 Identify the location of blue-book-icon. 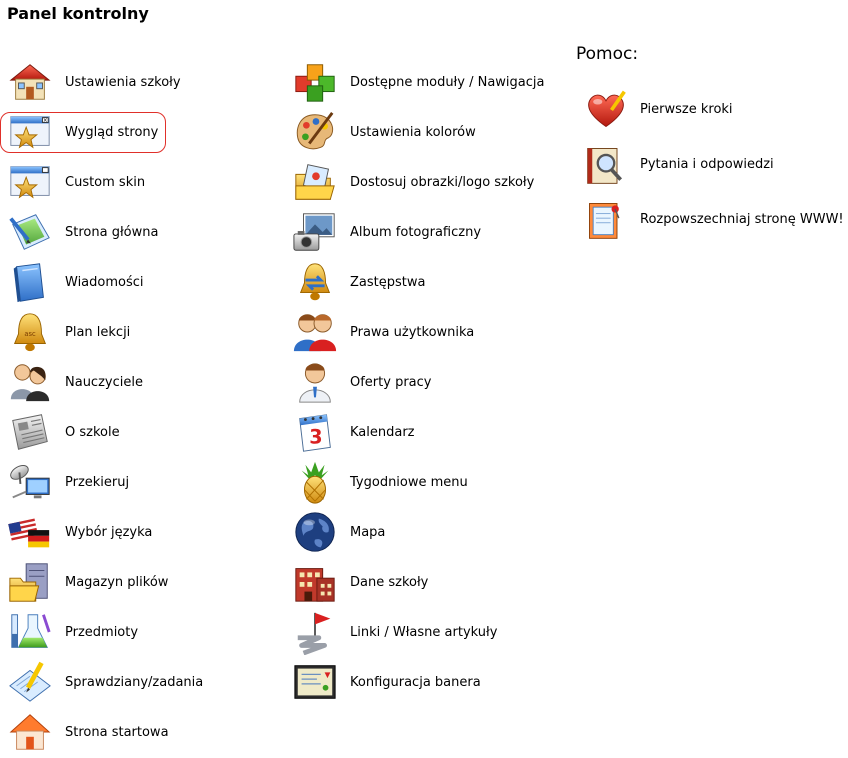
(30, 282).